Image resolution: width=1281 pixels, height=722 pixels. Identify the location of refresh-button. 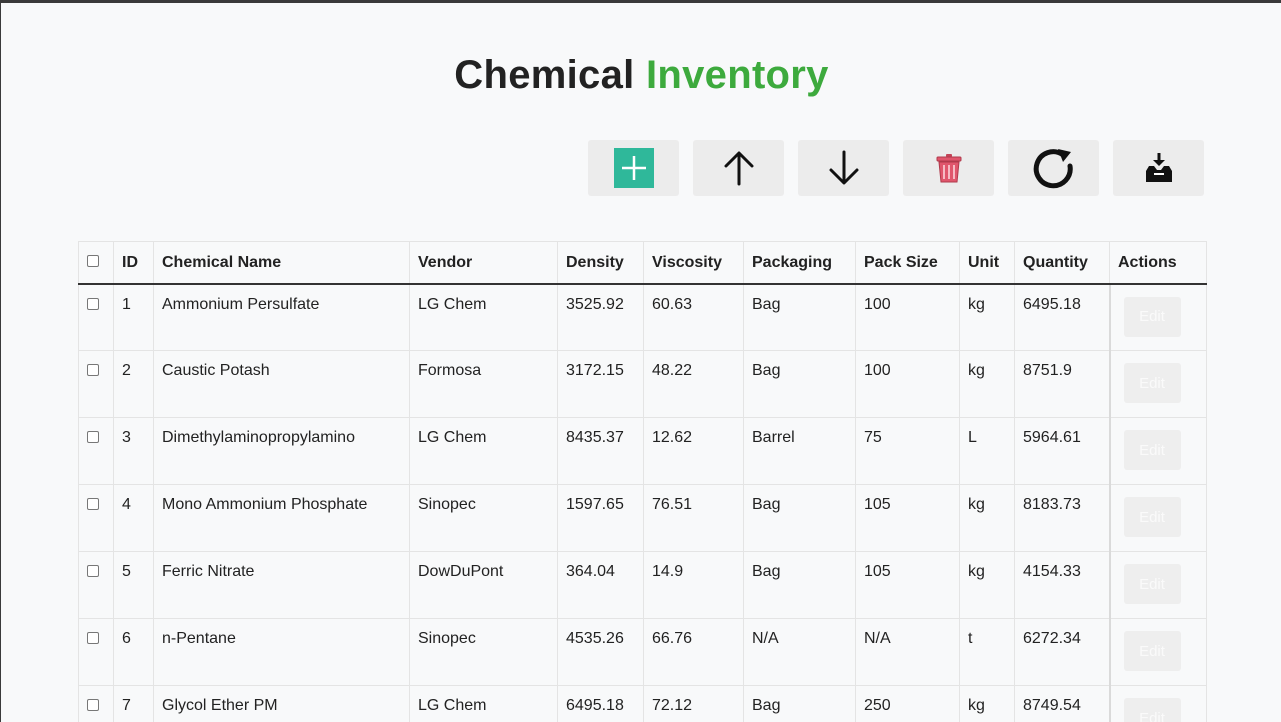
(1053, 168).